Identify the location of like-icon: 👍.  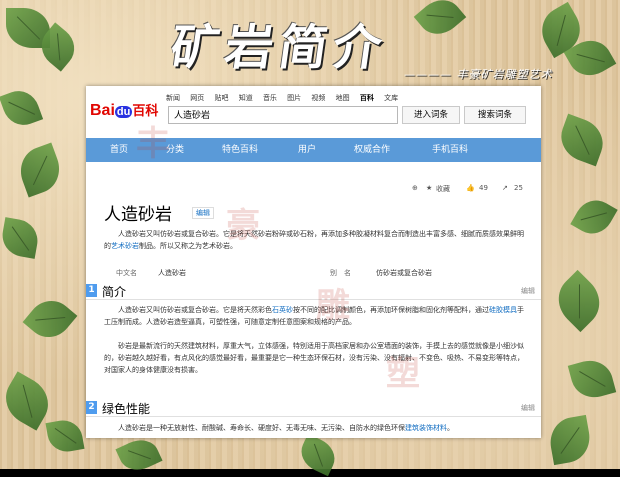
(470, 188).